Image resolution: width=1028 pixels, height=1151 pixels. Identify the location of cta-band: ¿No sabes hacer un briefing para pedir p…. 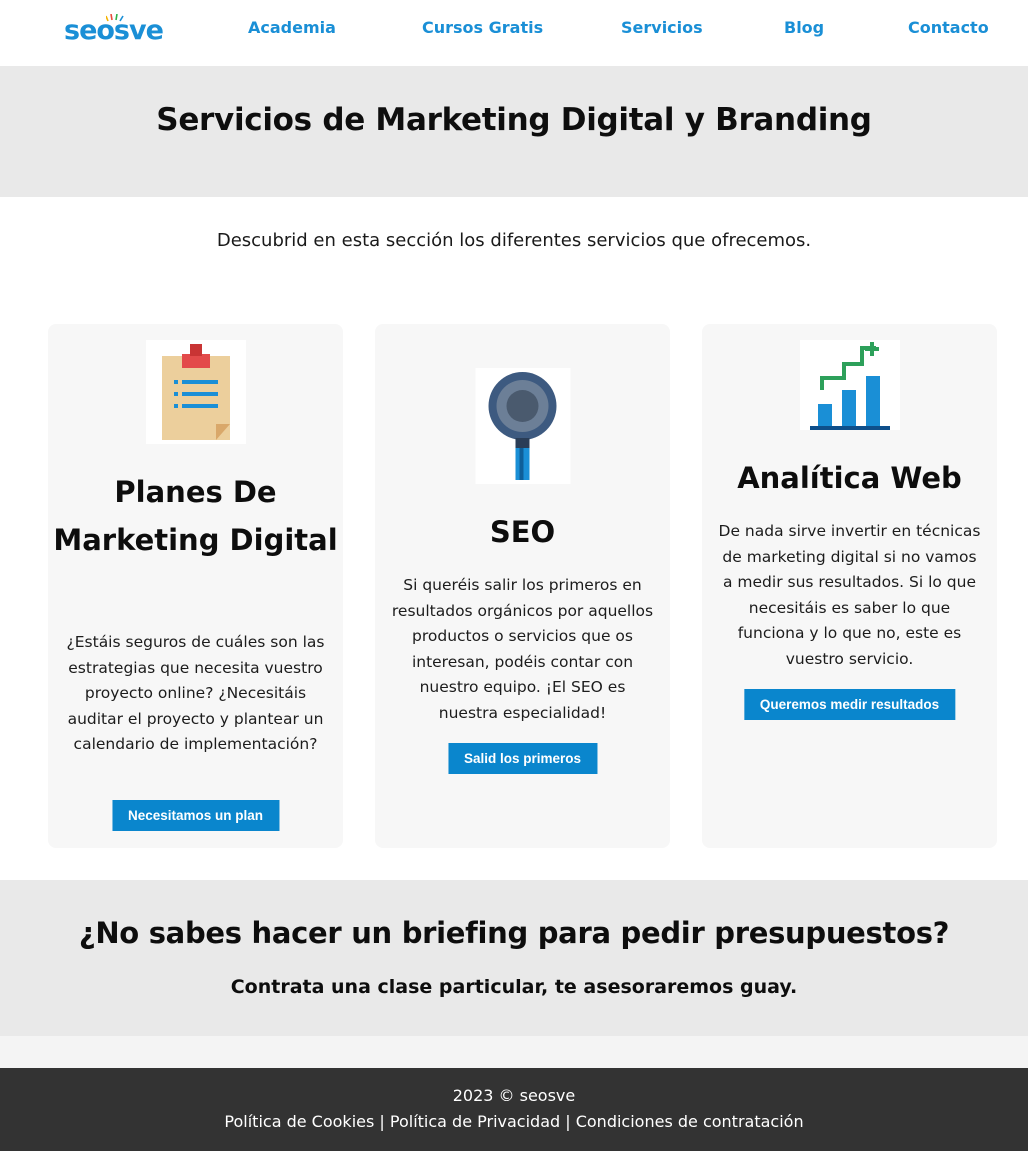
(514, 958).